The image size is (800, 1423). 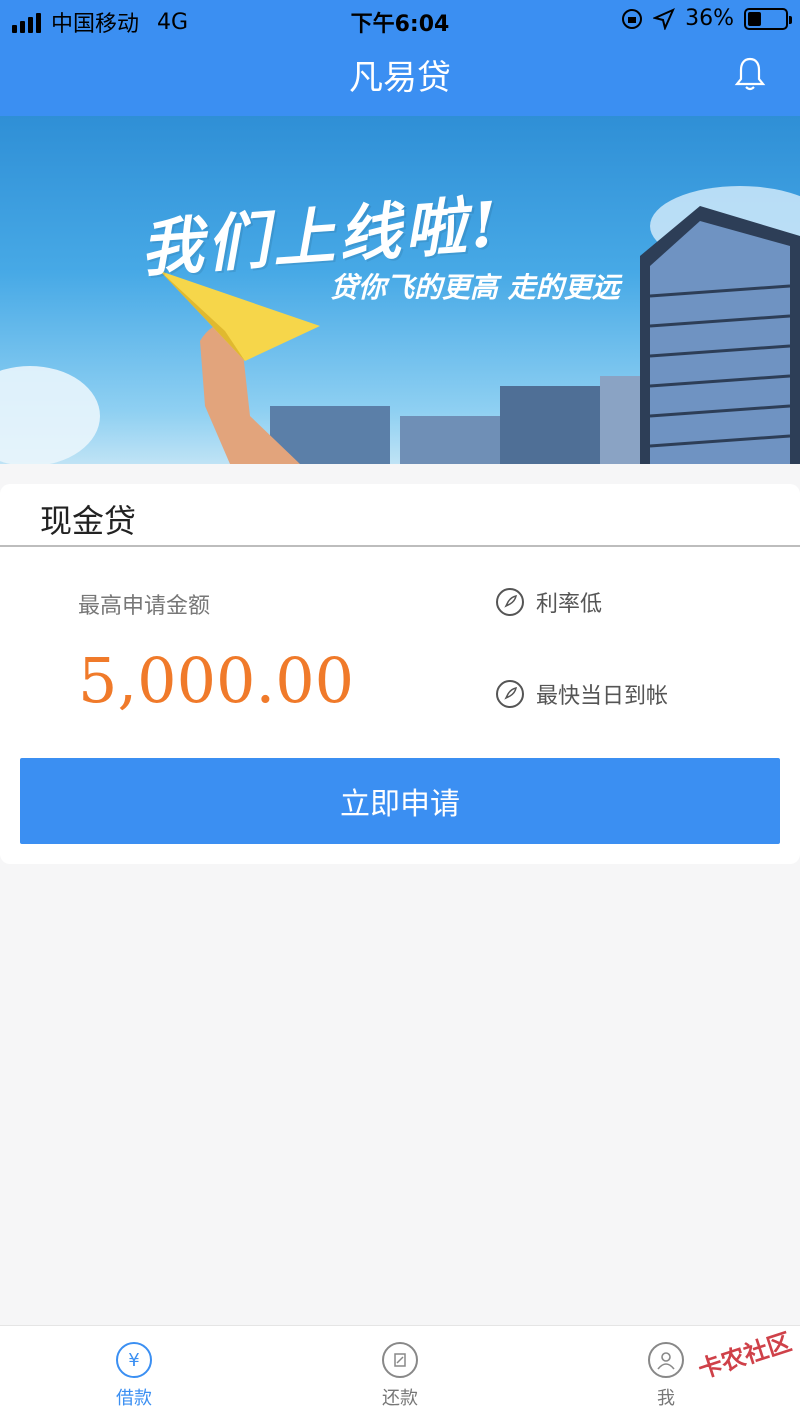 I want to click on battery-percent: 36%, so click(x=709, y=18).